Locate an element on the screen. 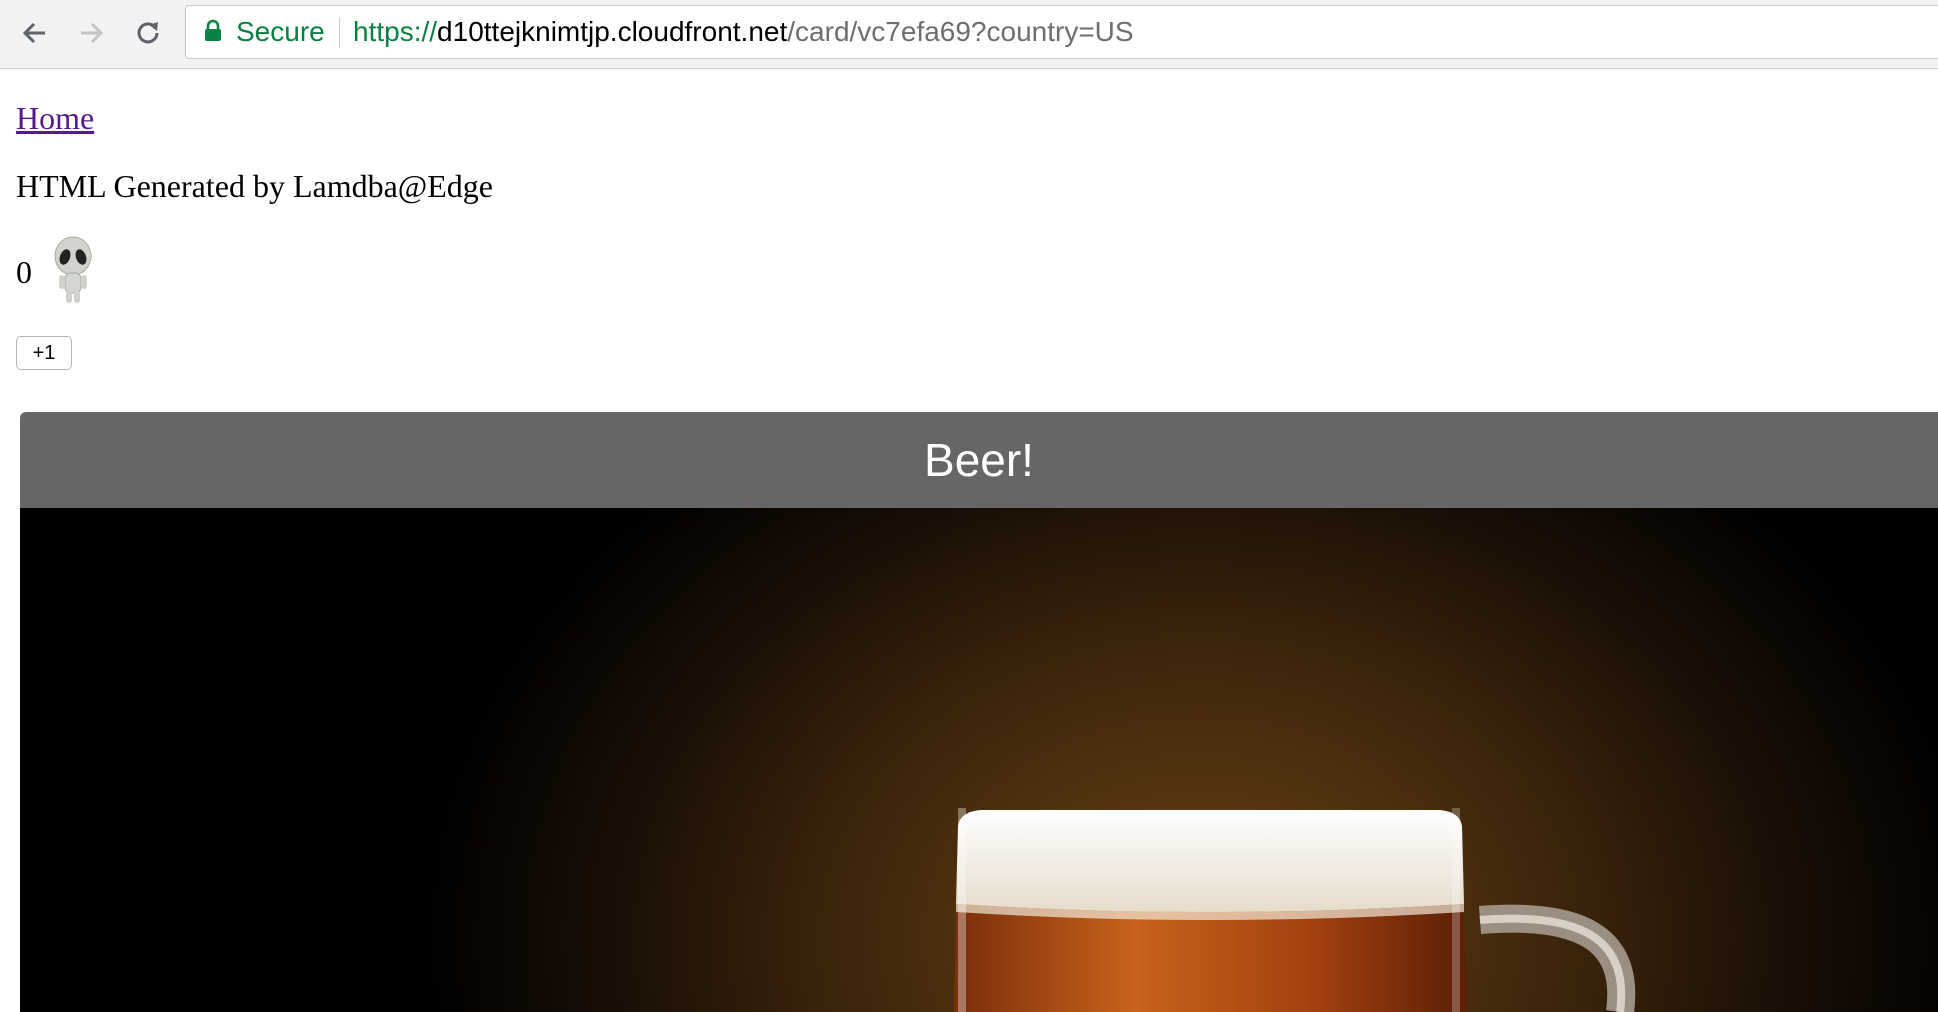 The image size is (1938, 1012). counter-value: 0 is located at coordinates (24, 272).